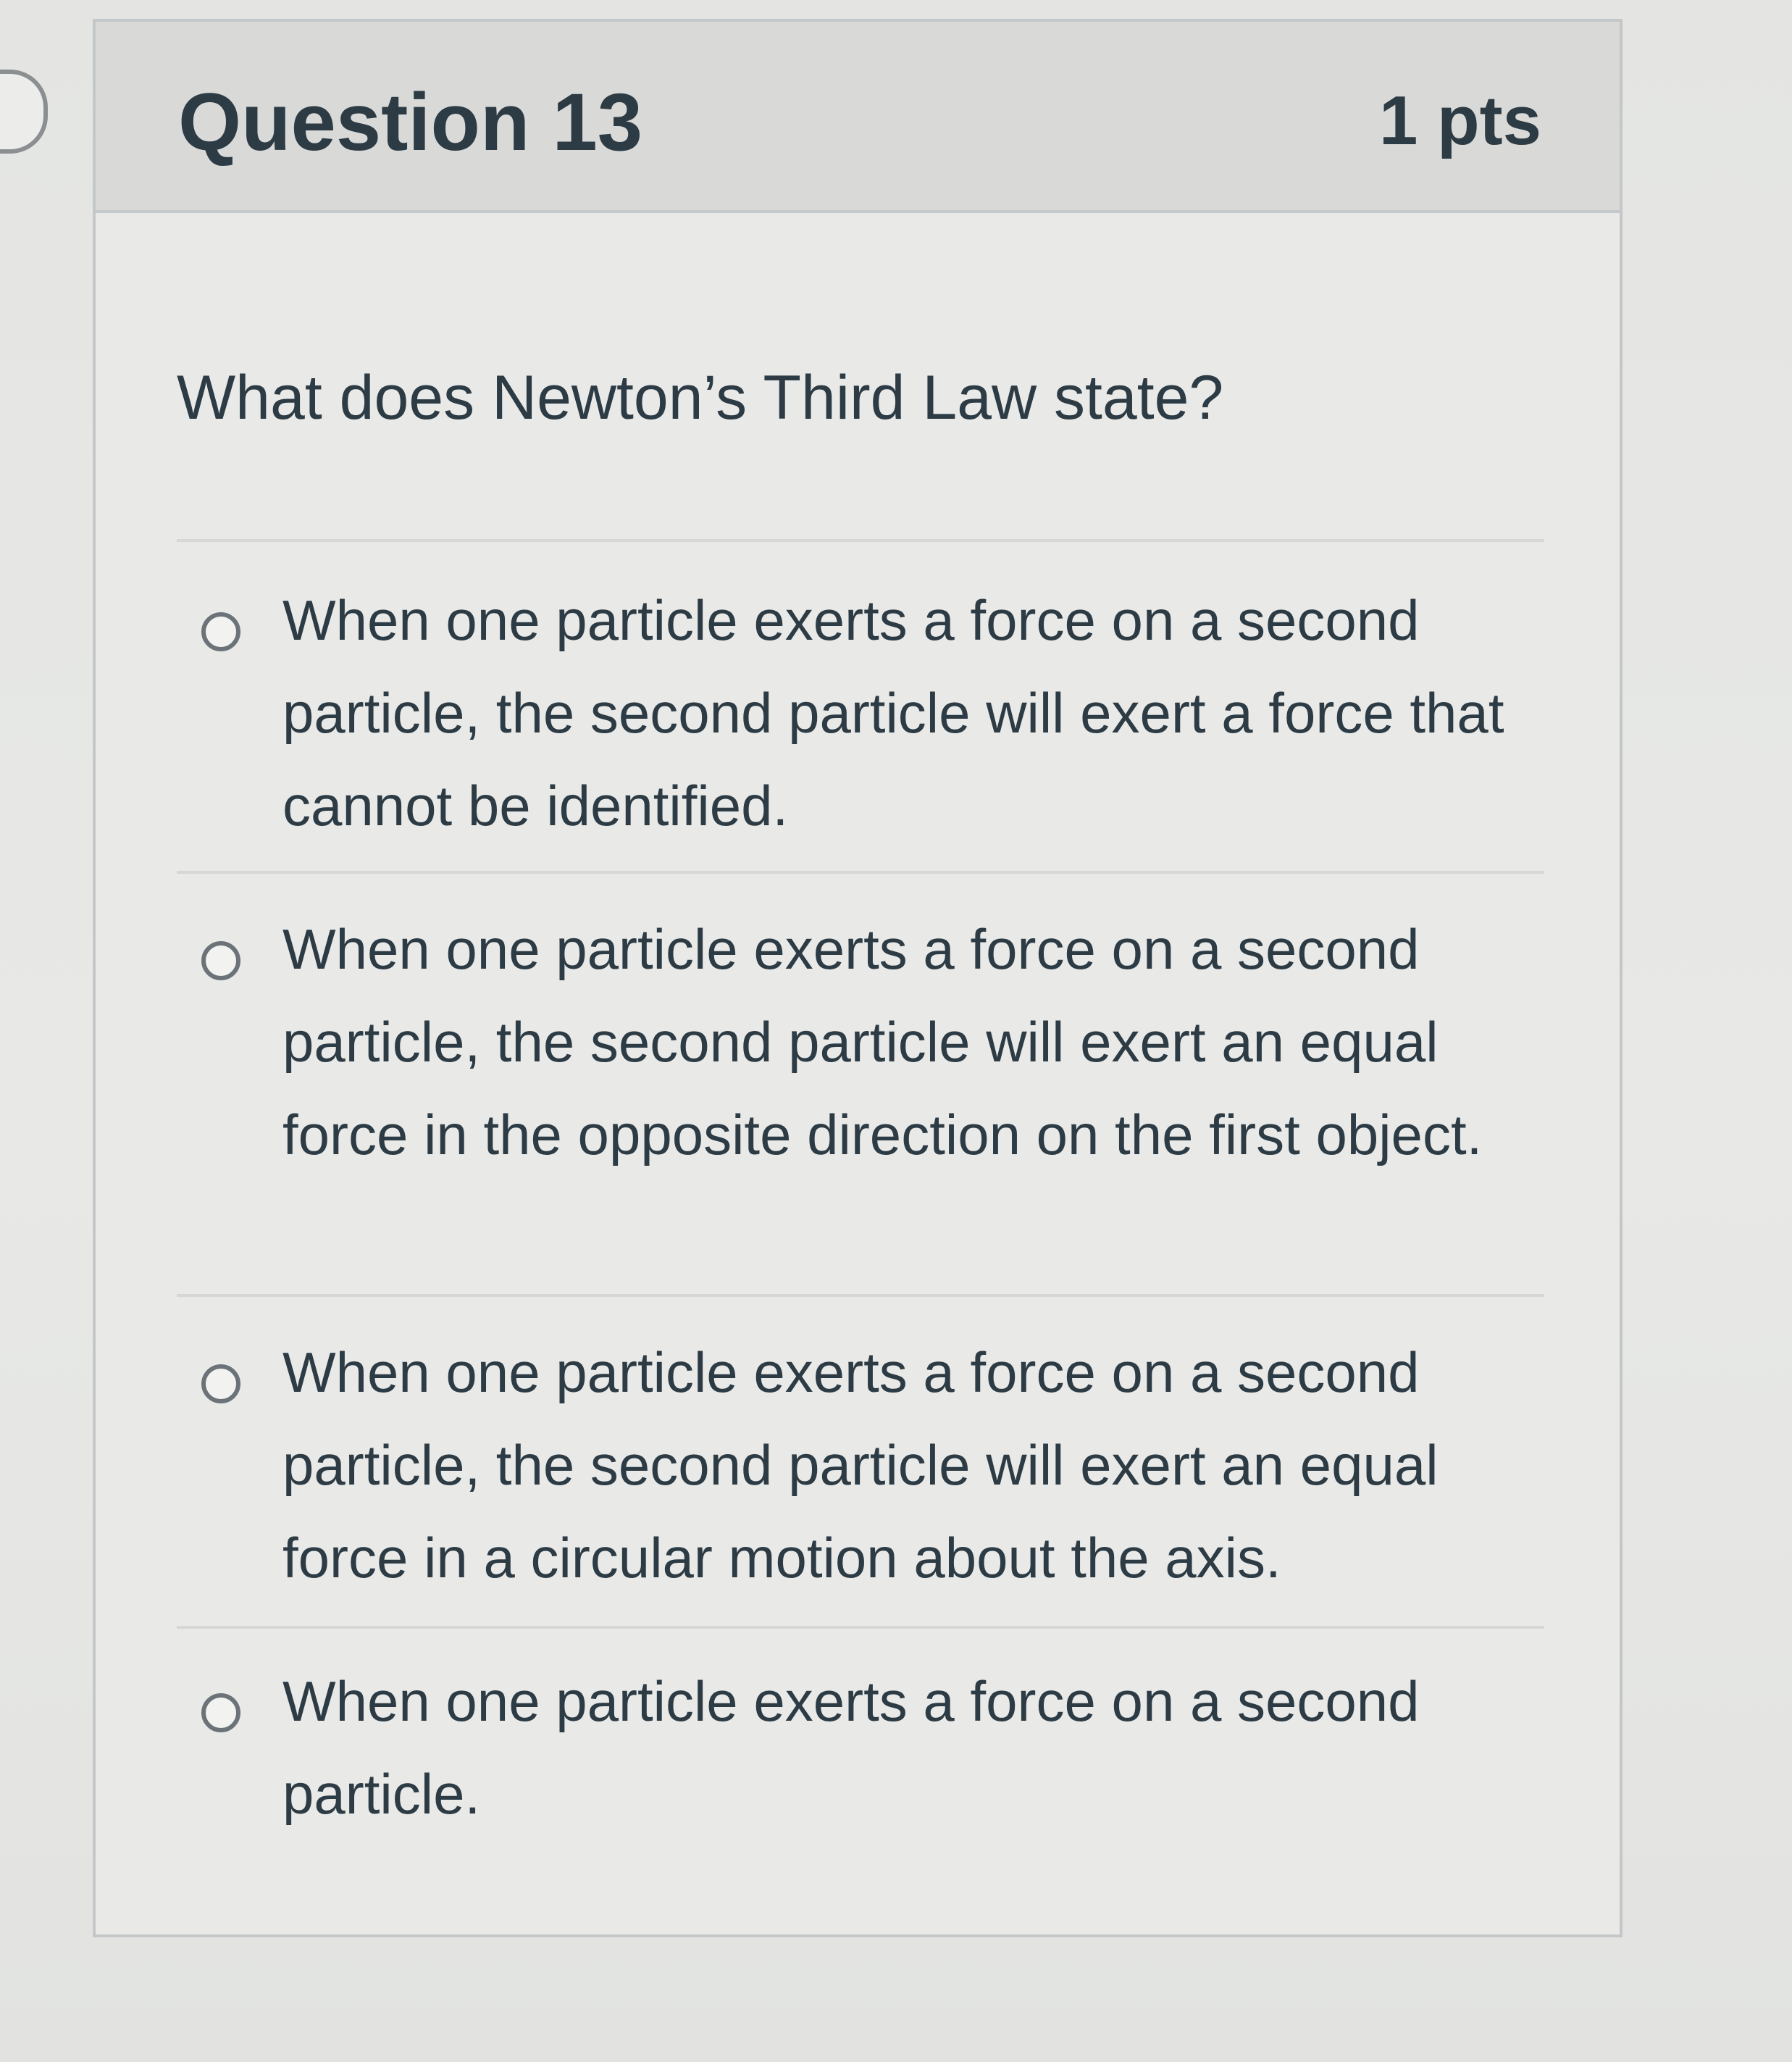  I want to click on question-points: 1 pts, so click(1459, 120).